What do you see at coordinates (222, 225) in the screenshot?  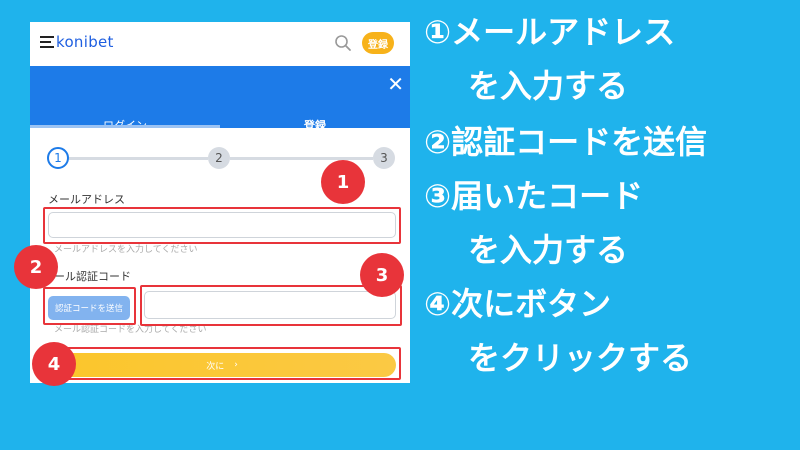 I see `annotation-box-email` at bounding box center [222, 225].